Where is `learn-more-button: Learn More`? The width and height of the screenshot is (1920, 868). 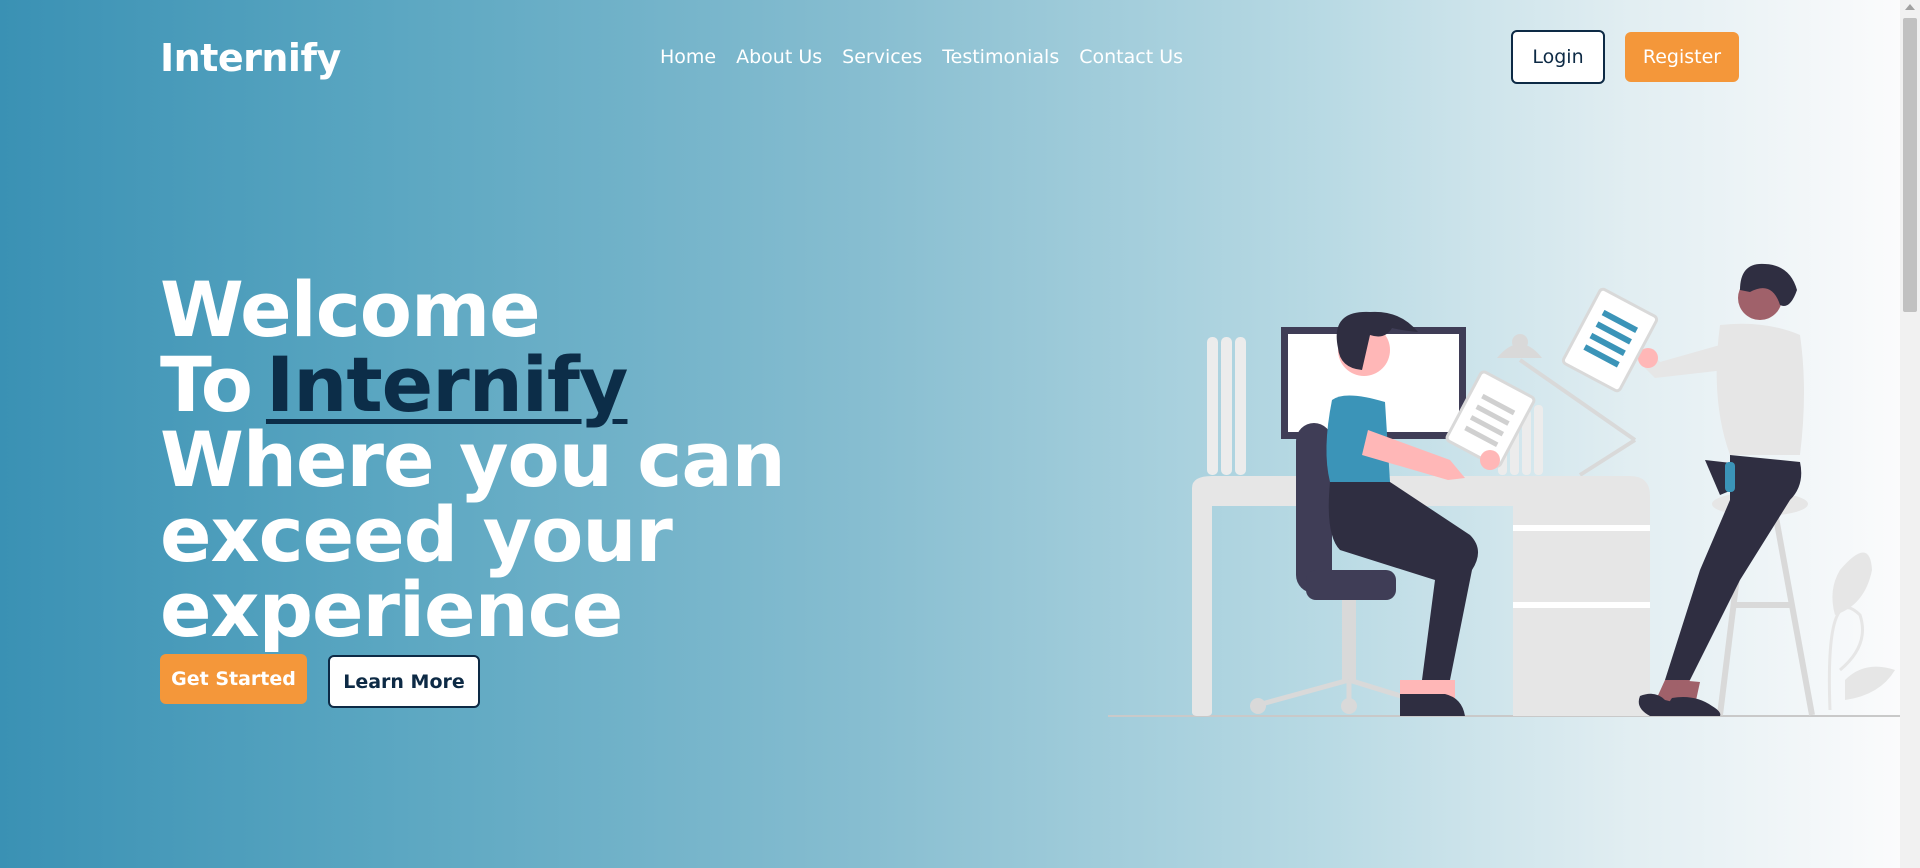 learn-more-button: Learn More is located at coordinates (404, 681).